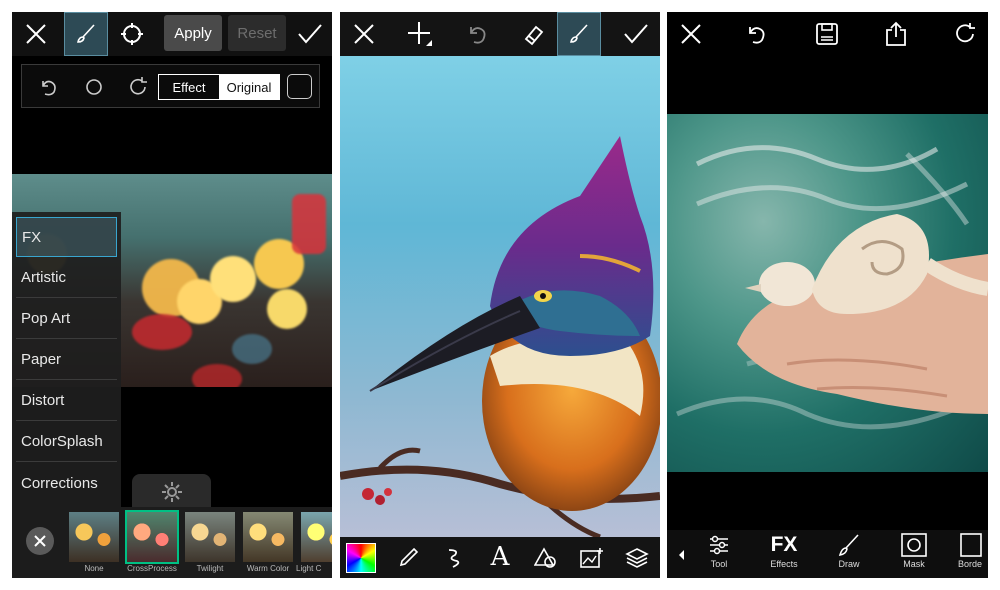 Image resolution: width=1000 pixels, height=590 pixels. What do you see at coordinates (193, 33) in the screenshot?
I see `apply-button: Apply` at bounding box center [193, 33].